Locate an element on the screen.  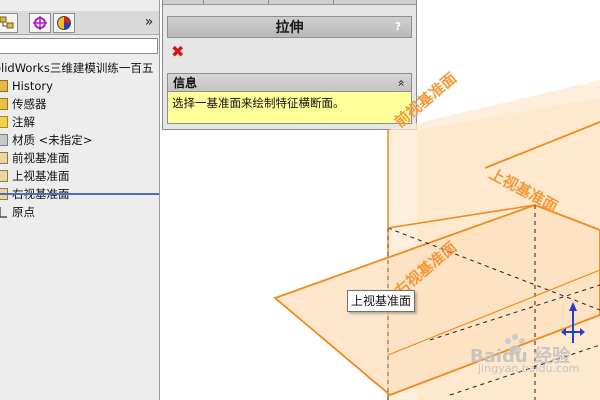
watermark-url: jingyan.baidu.com is located at coordinates (529, 368).